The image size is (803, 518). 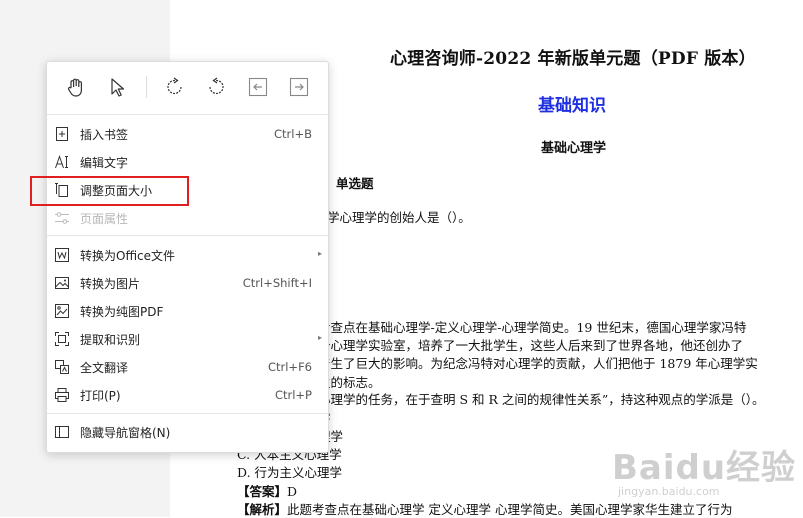 What do you see at coordinates (187, 432) in the screenshot?
I see `menu-item-hide-nav-pane: 隐藏导航窗格(N)` at bounding box center [187, 432].